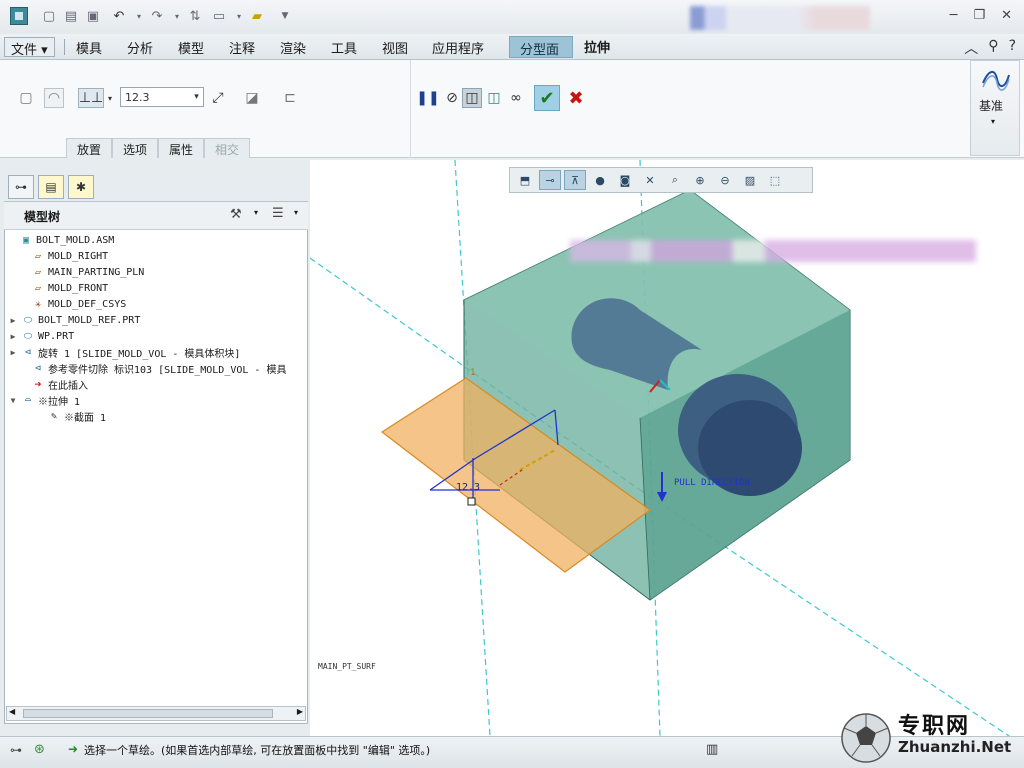 The width and height of the screenshot is (1024, 768). What do you see at coordinates (576, 98) in the screenshot?
I see `cancel-x-icon: ✖` at bounding box center [576, 98].